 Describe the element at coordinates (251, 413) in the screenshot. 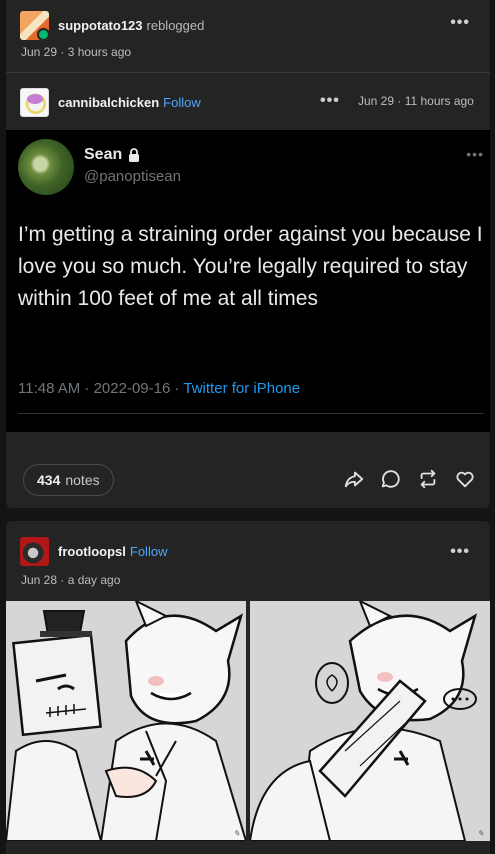

I see `tweet-divider` at that location.